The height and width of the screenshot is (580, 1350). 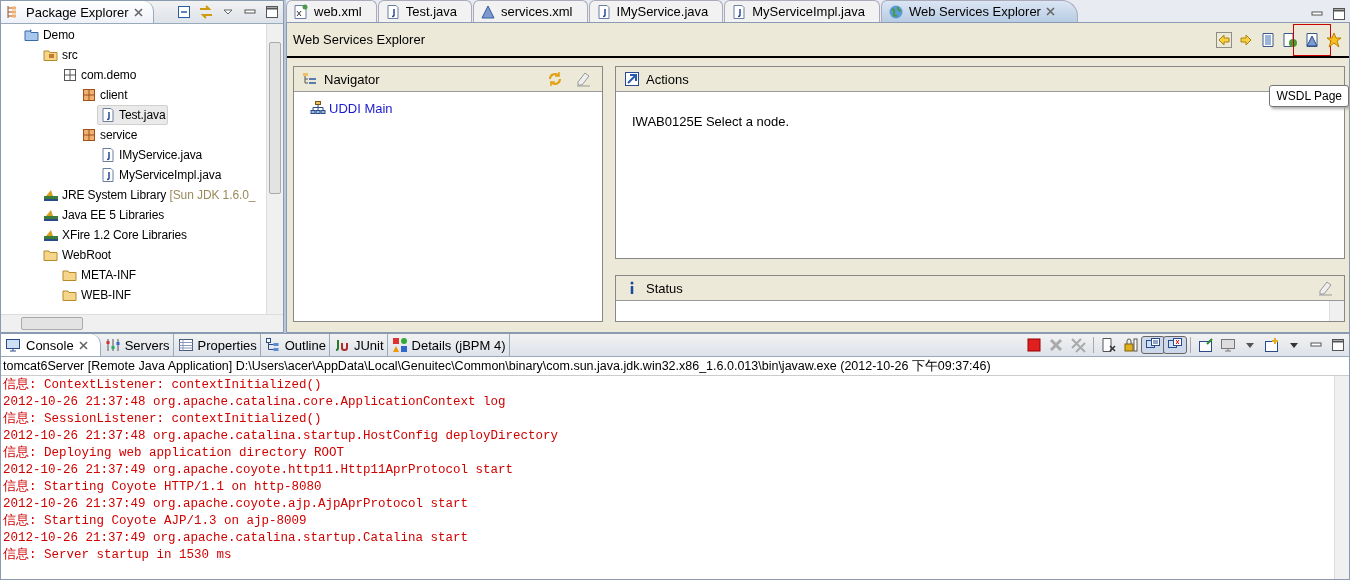 What do you see at coordinates (399, 345) in the screenshot?
I see `shapes-icon` at bounding box center [399, 345].